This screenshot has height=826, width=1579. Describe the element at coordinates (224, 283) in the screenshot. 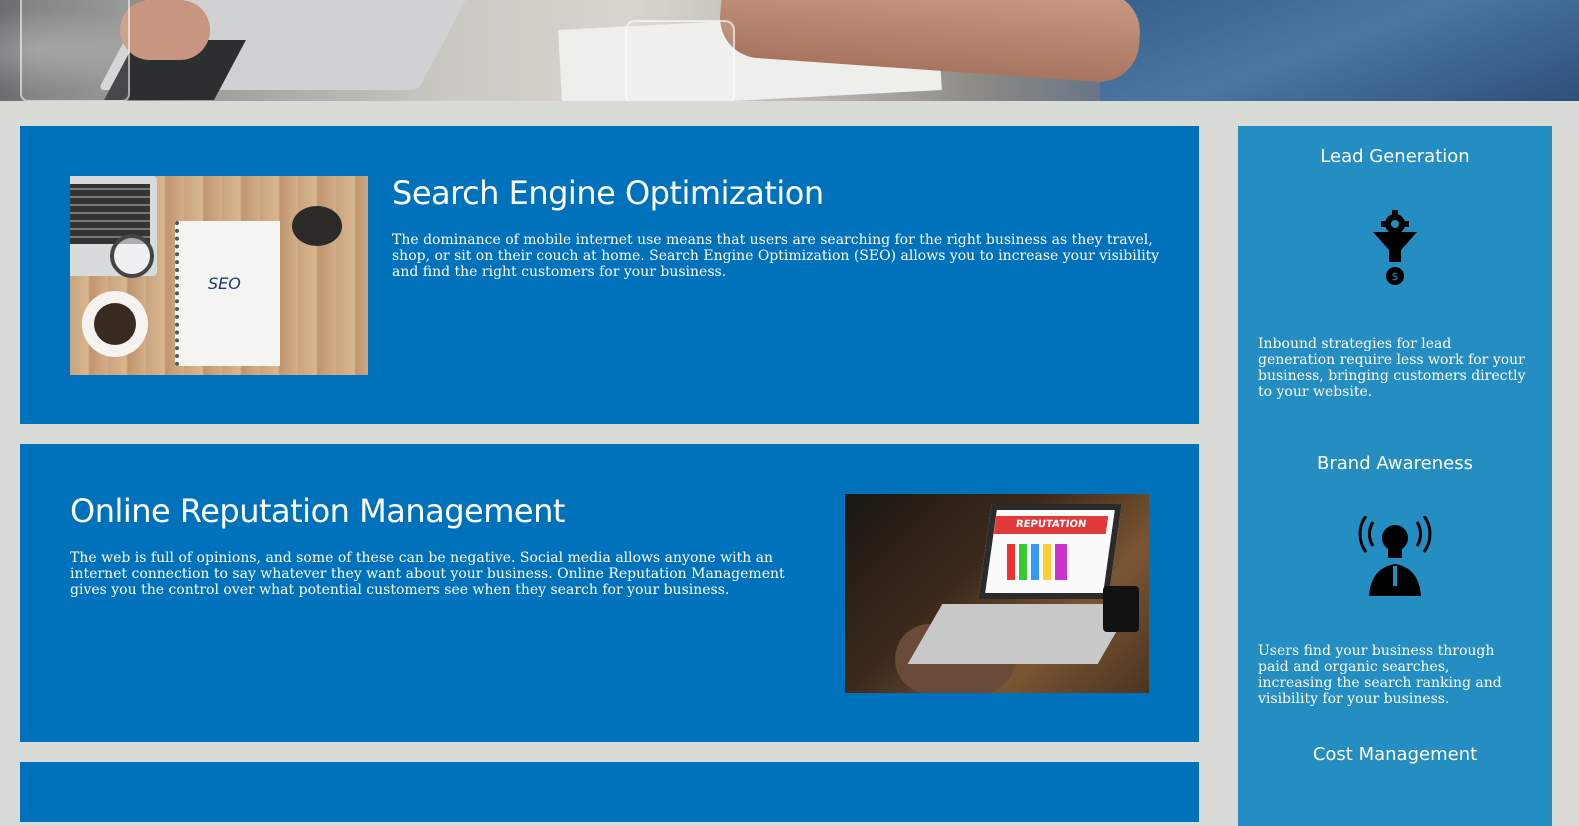

I see `seo-image-text: SEO` at that location.